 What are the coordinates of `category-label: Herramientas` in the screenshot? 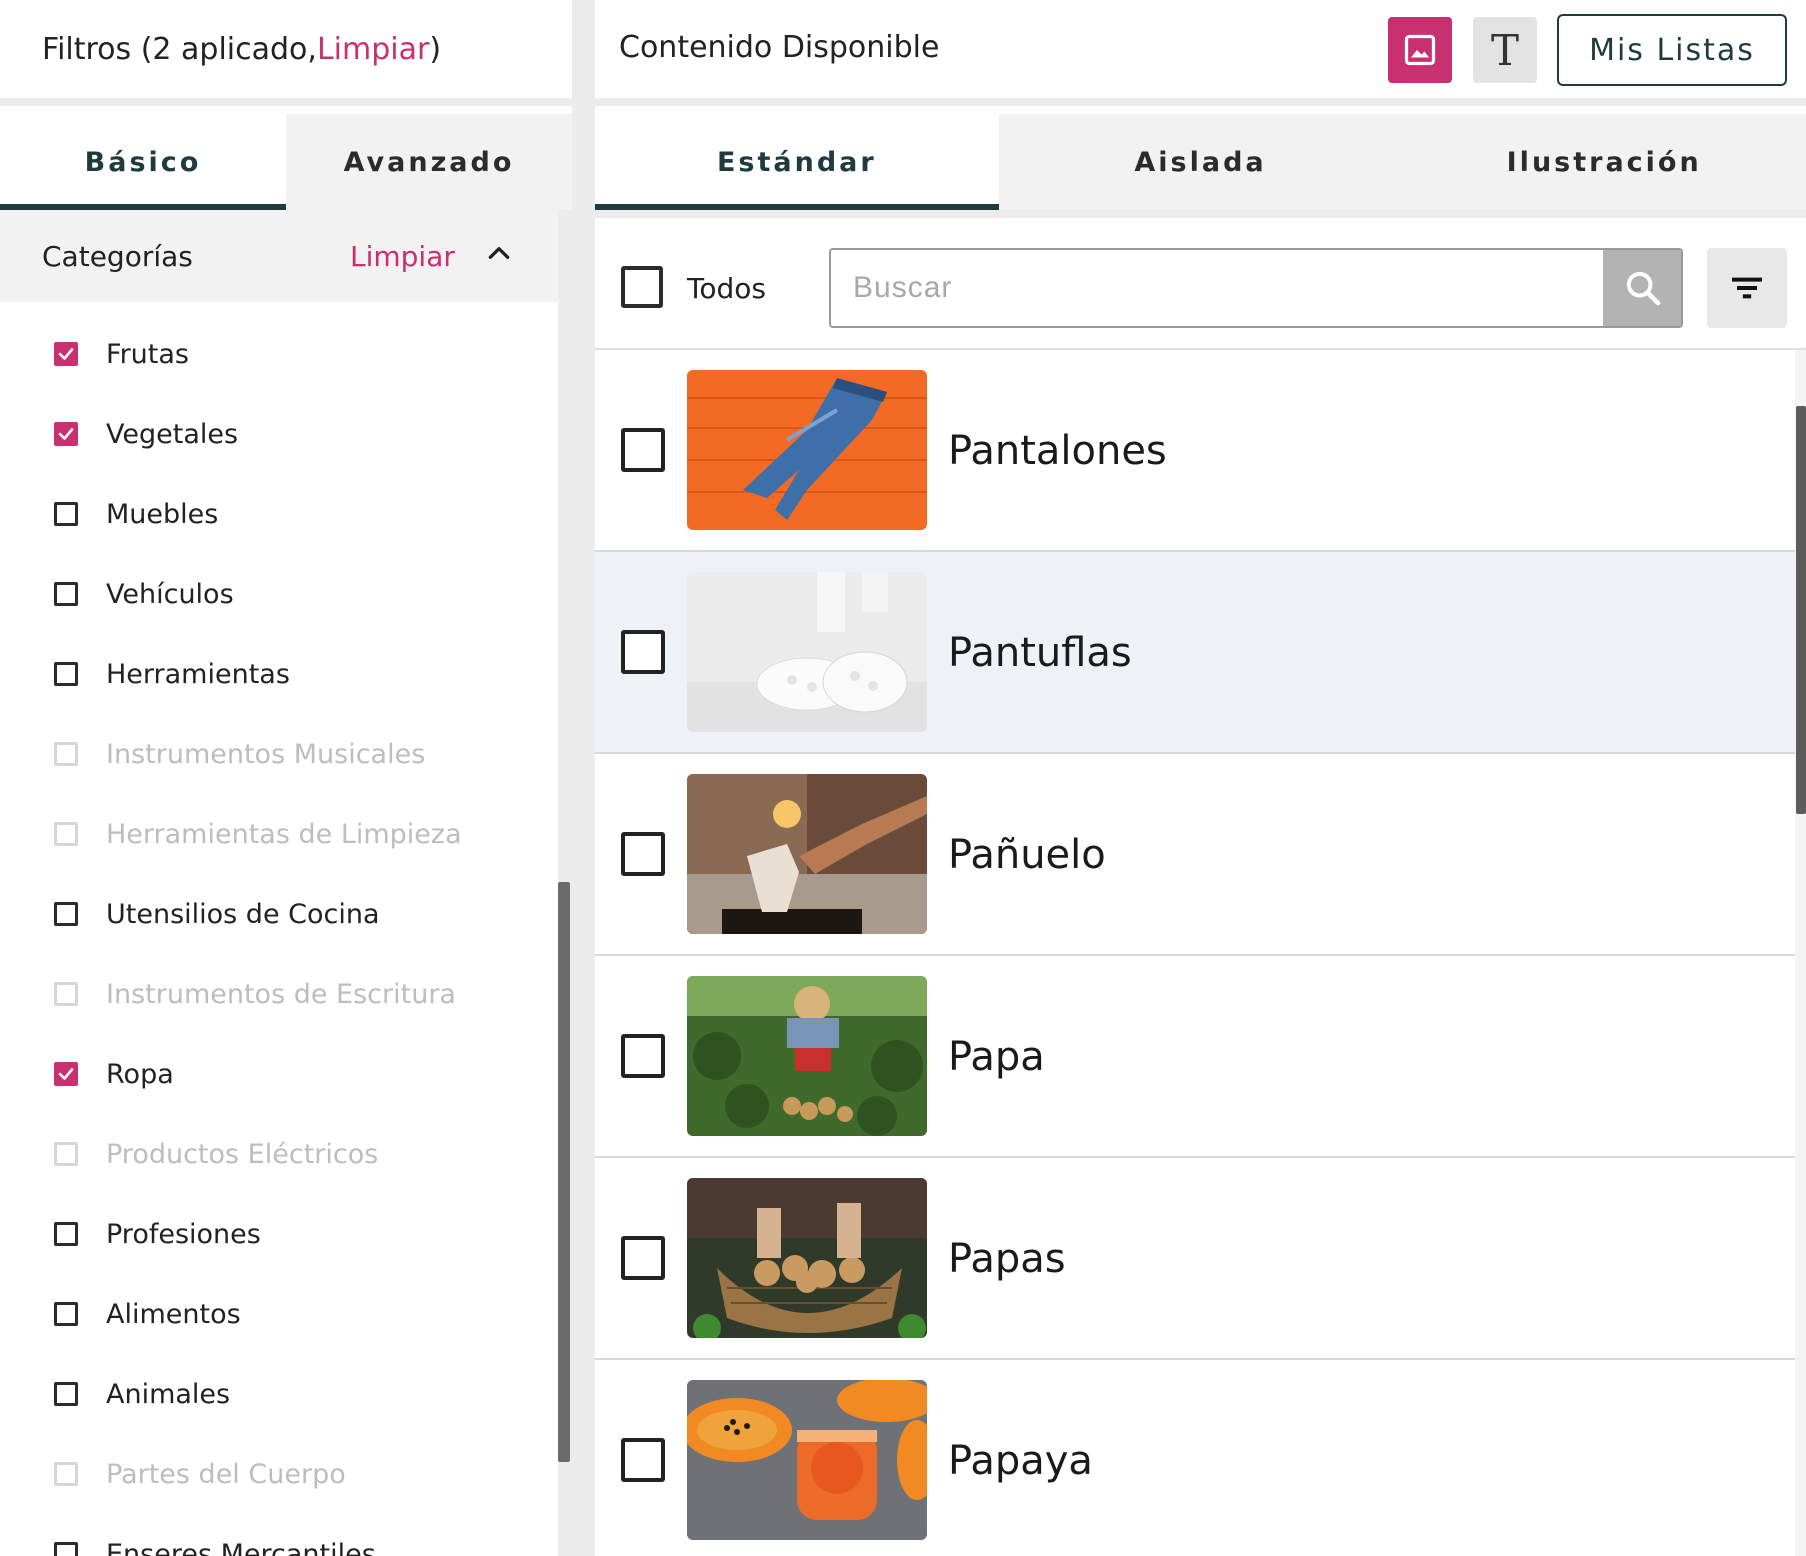 It's located at (198, 674).